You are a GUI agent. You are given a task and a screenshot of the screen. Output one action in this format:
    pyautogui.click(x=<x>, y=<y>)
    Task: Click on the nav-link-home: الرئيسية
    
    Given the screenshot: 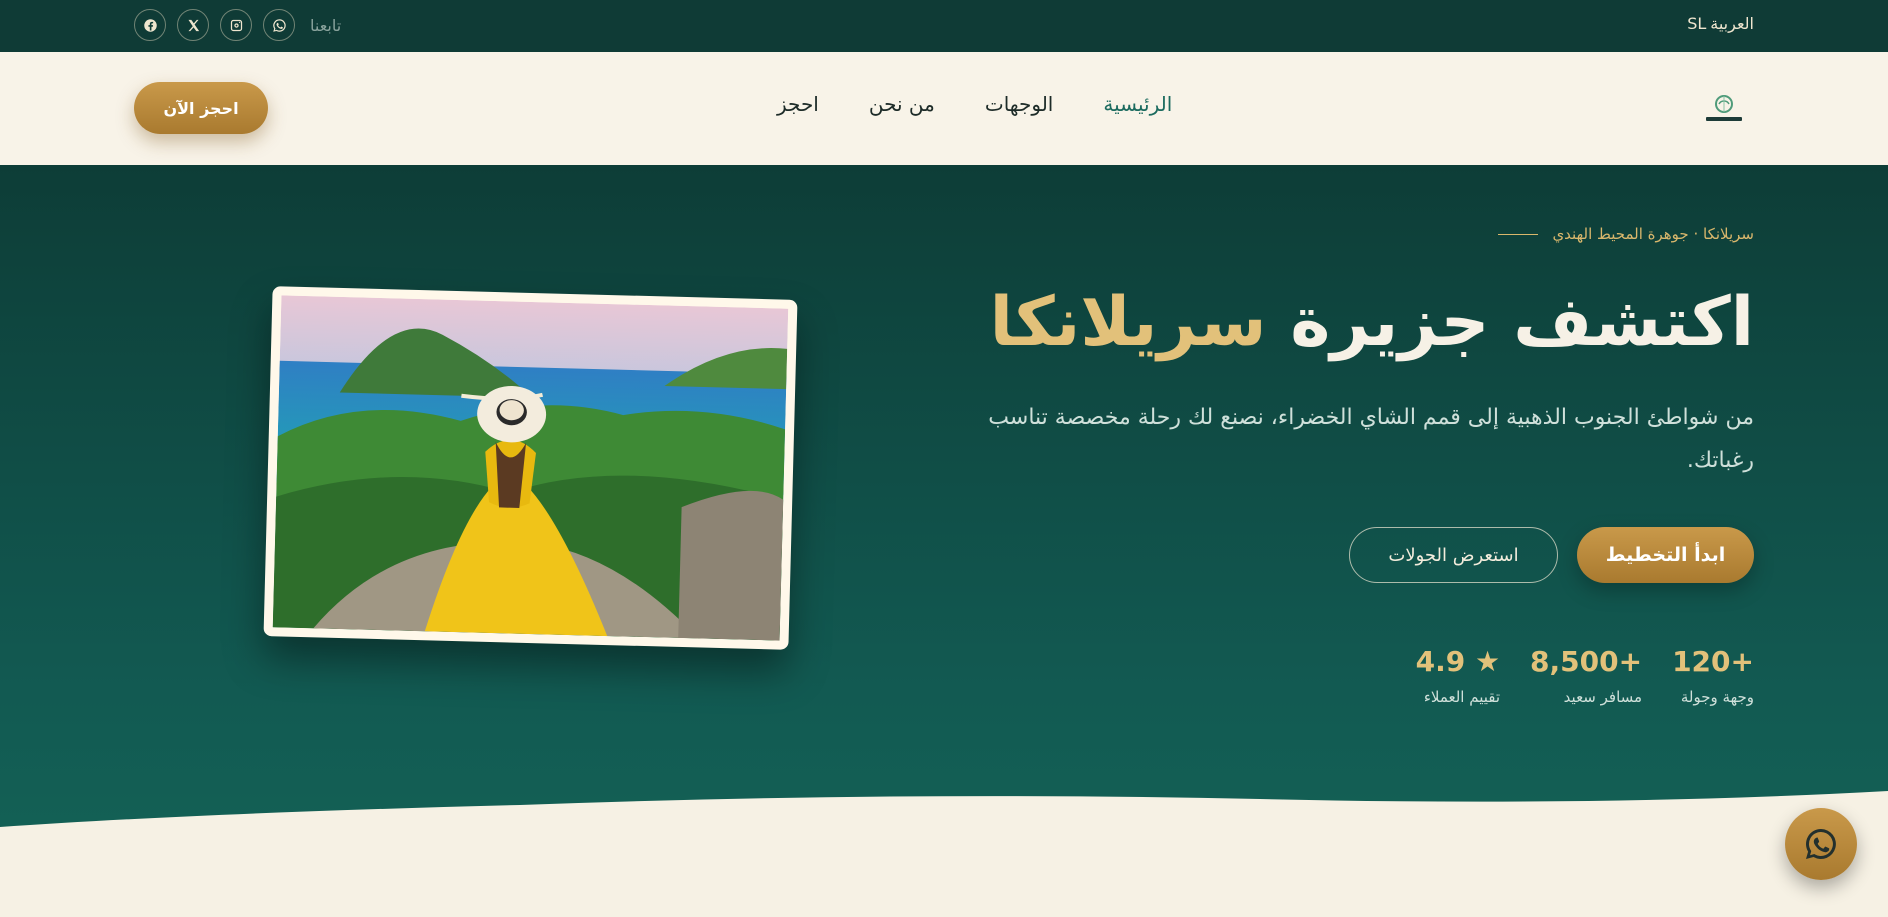 What is the action you would take?
    pyautogui.click(x=1137, y=104)
    